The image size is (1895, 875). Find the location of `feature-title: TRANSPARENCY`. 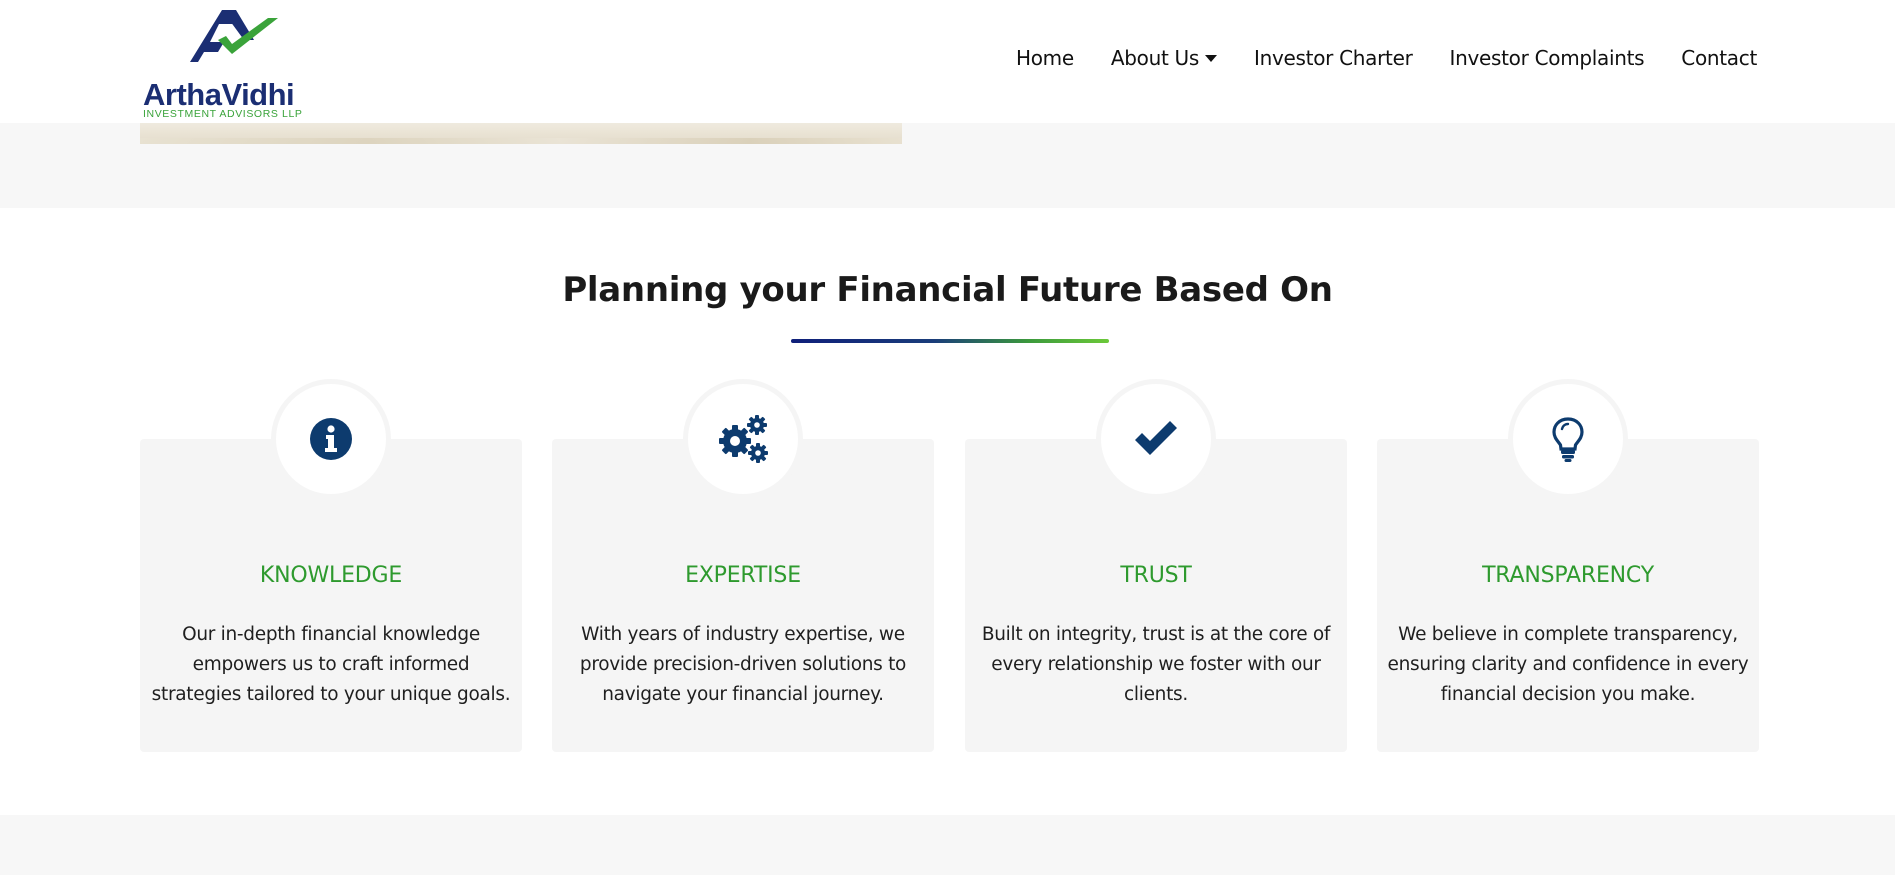

feature-title: TRANSPARENCY is located at coordinates (1568, 575).